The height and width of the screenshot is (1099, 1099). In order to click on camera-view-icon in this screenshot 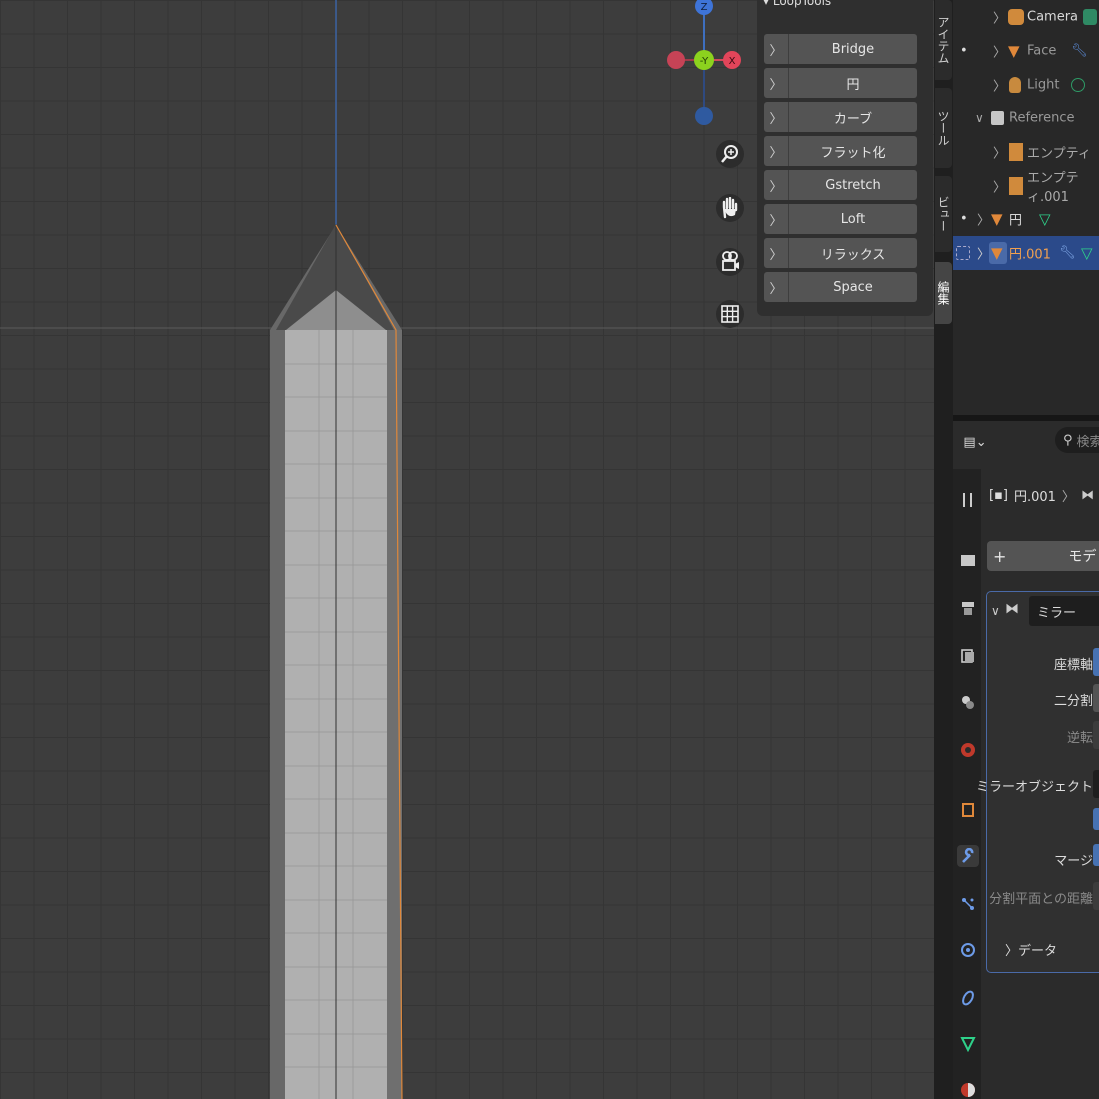, I will do `click(730, 262)`.